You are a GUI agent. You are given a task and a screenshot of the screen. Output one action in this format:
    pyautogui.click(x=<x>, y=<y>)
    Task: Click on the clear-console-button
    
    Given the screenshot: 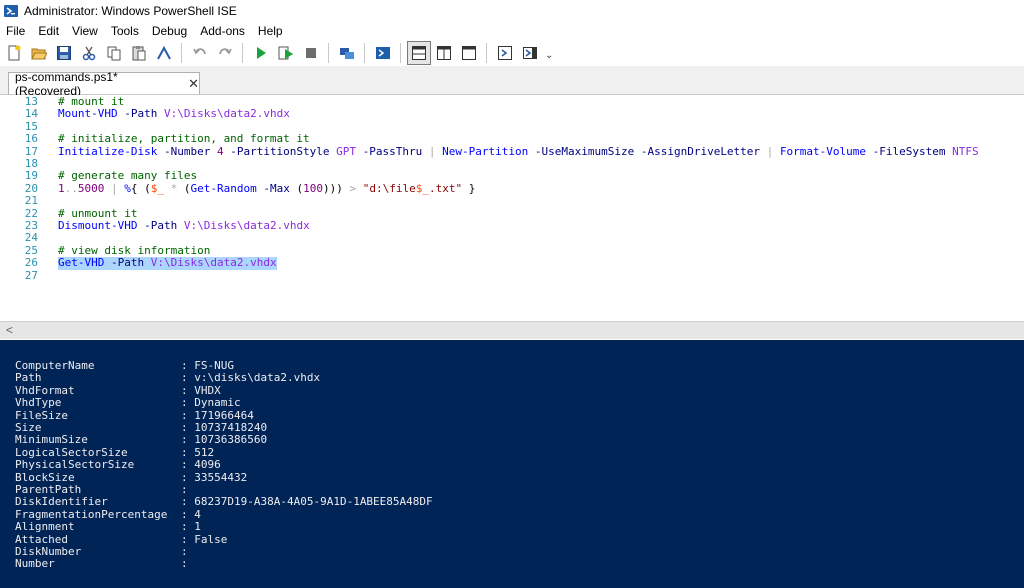 What is the action you would take?
    pyautogui.click(x=164, y=53)
    